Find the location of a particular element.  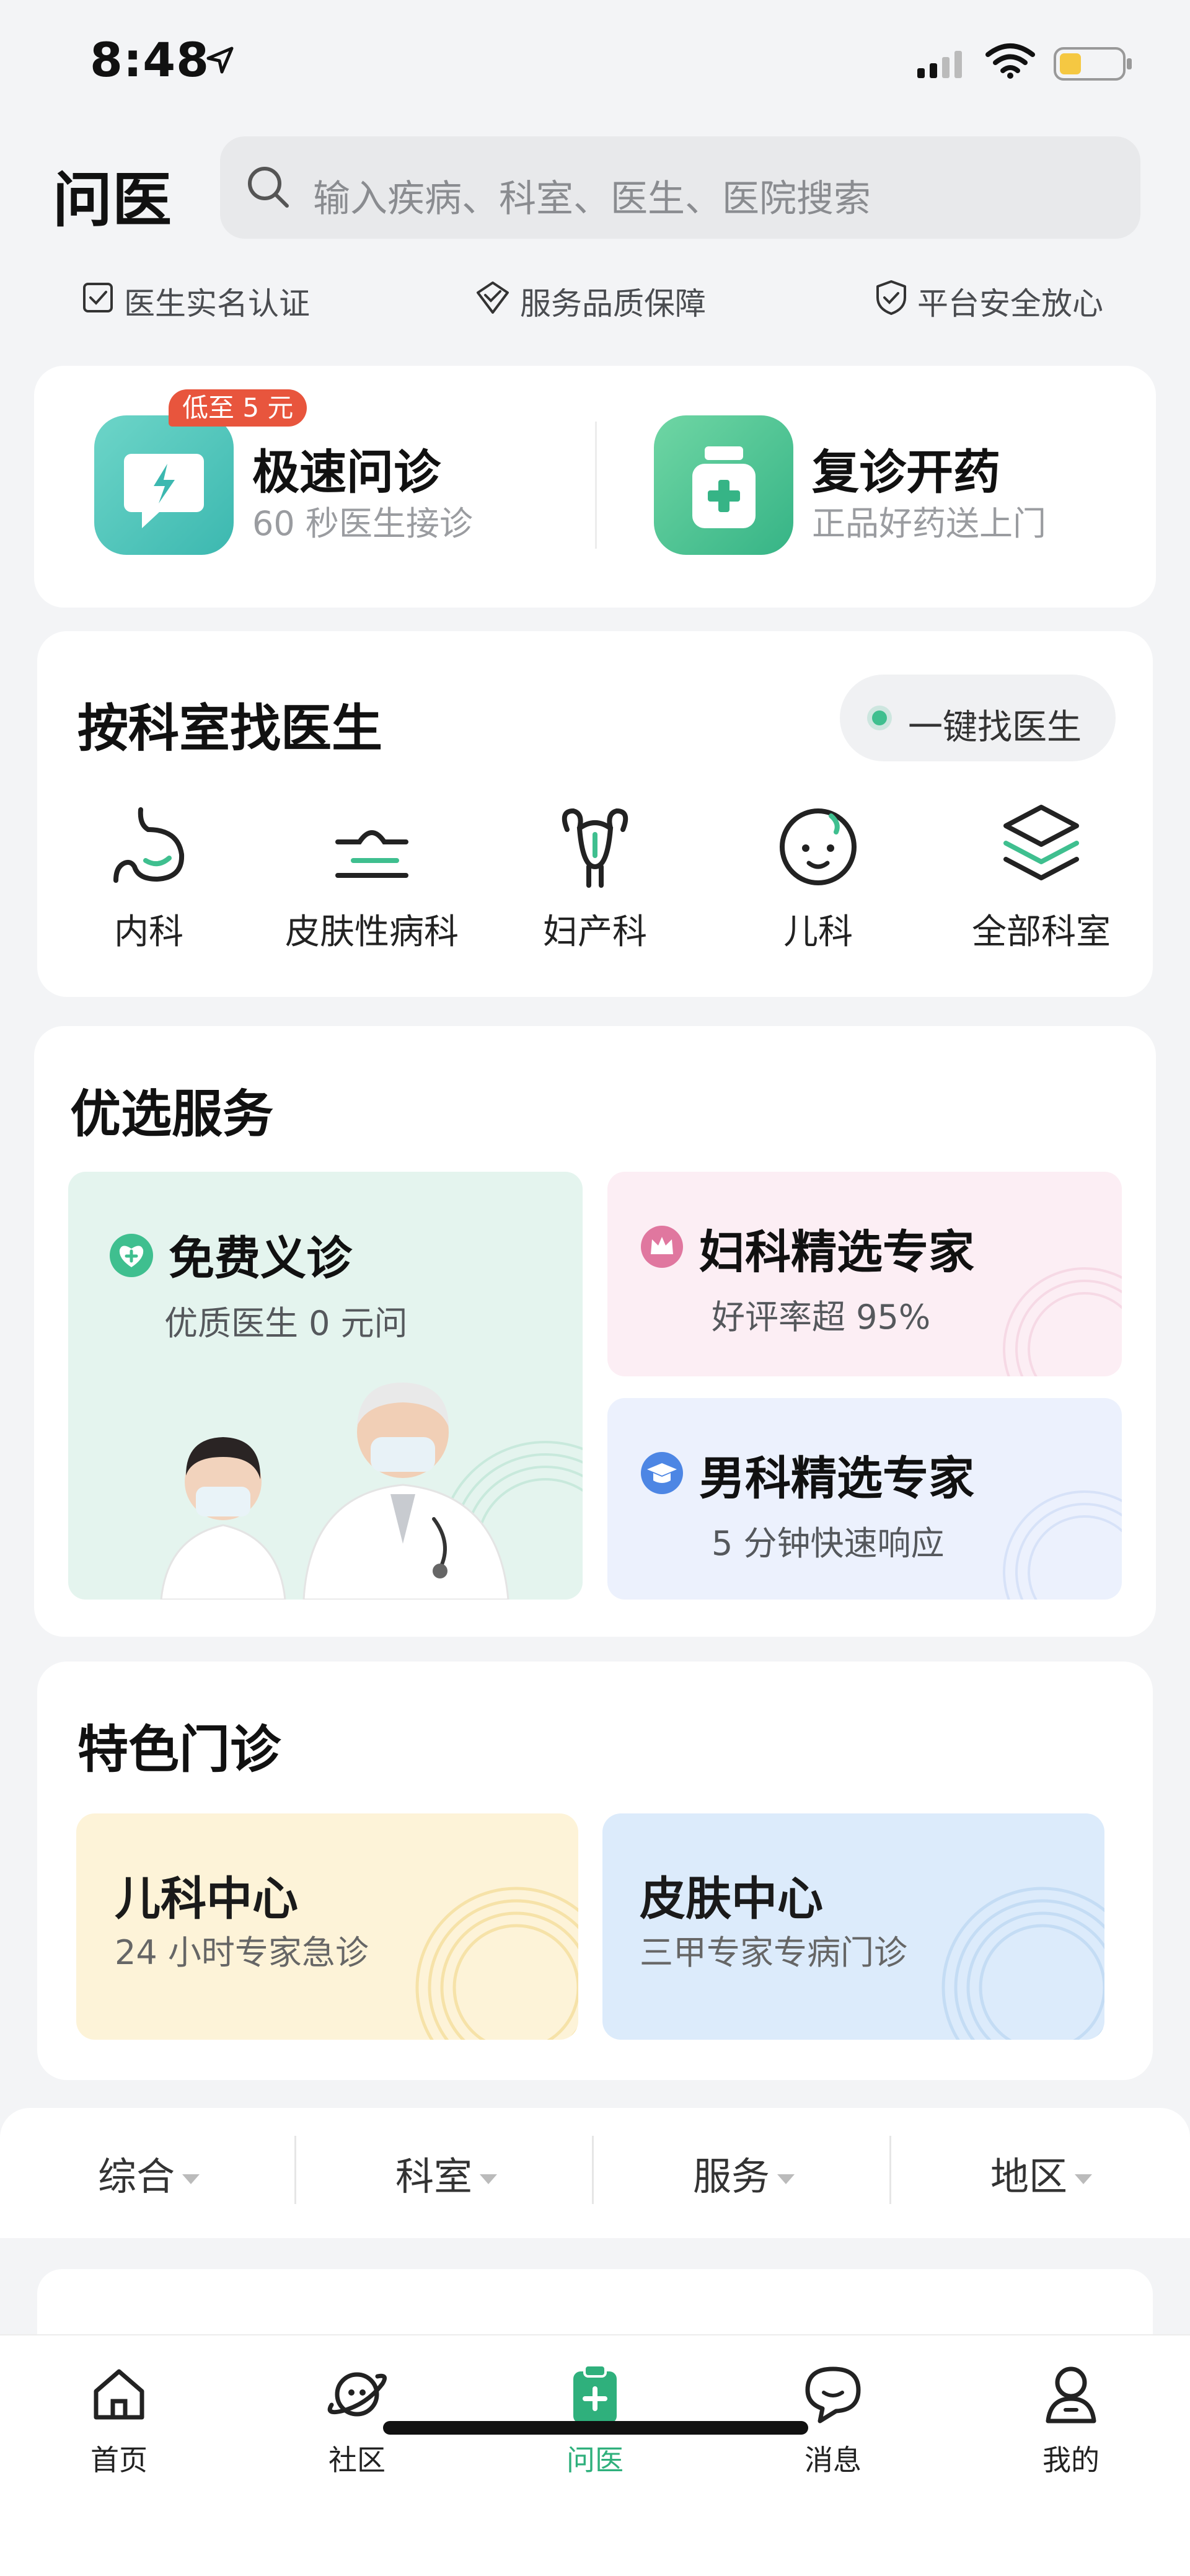

status-time: 8:48 is located at coordinates (150, 60).